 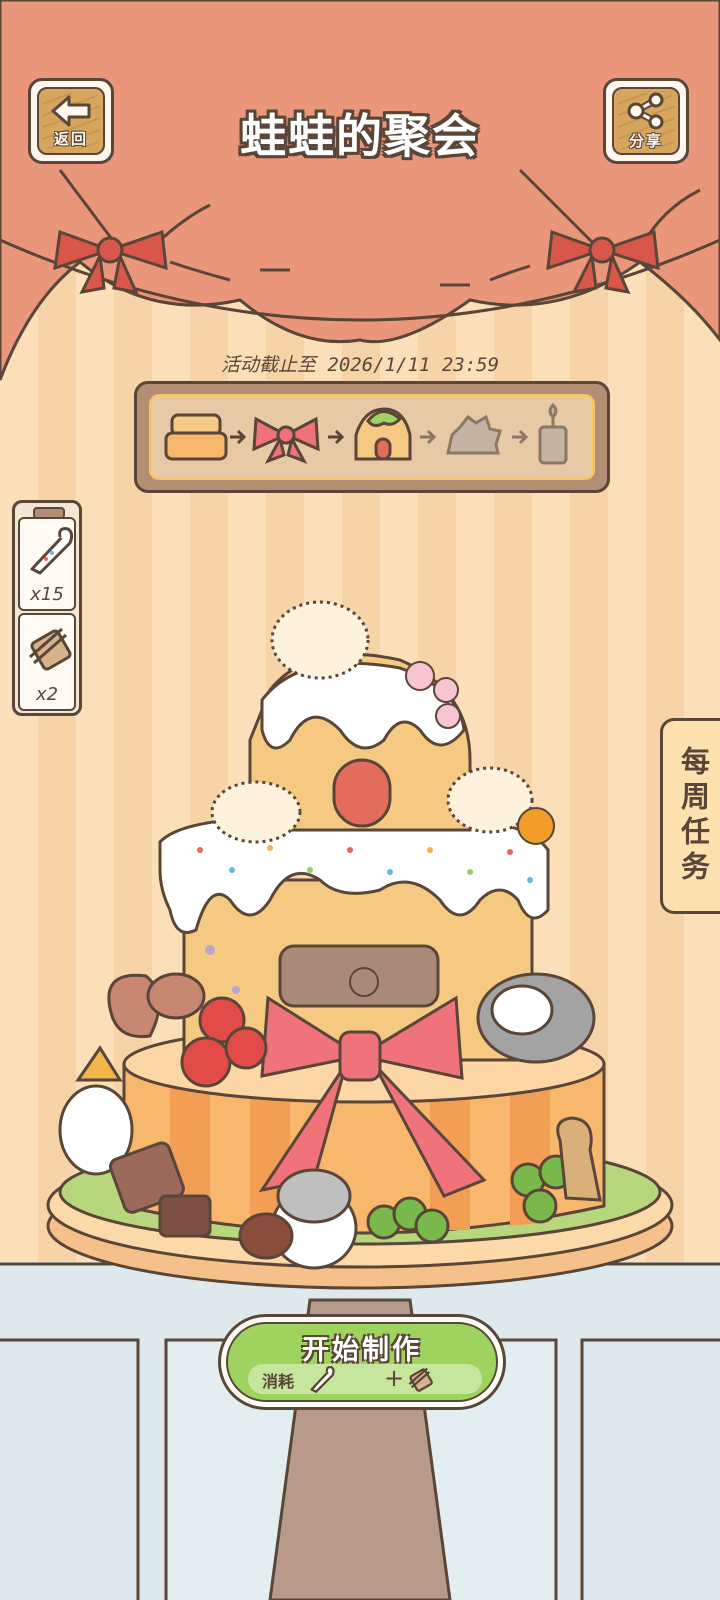 I want to click on inventory-item: x15, so click(x=47, y=564).